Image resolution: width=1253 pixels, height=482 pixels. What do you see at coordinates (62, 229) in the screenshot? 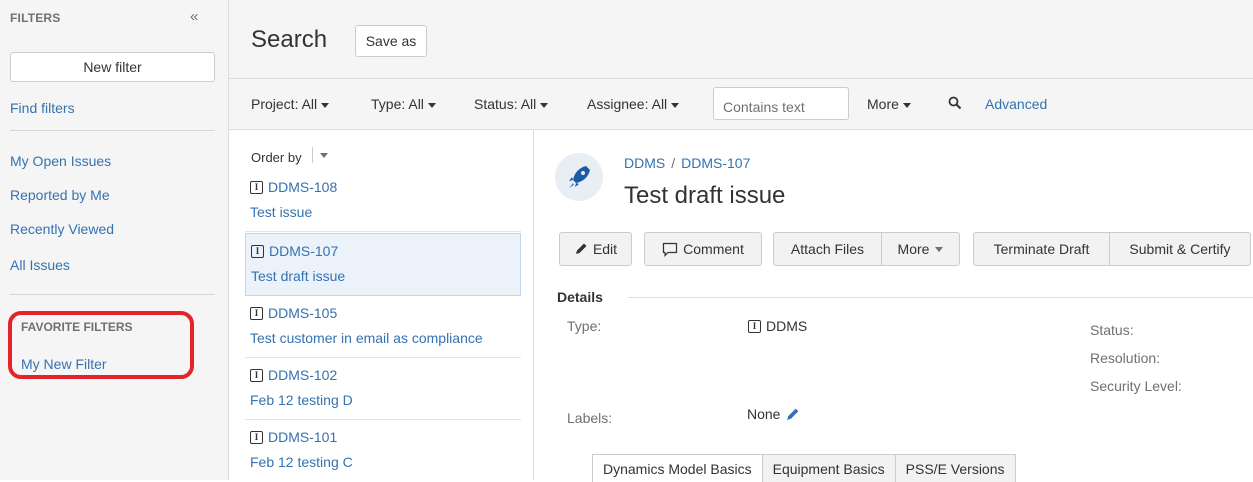
I see `sidebar-item-recently-viewed: Recently Viewed` at bounding box center [62, 229].